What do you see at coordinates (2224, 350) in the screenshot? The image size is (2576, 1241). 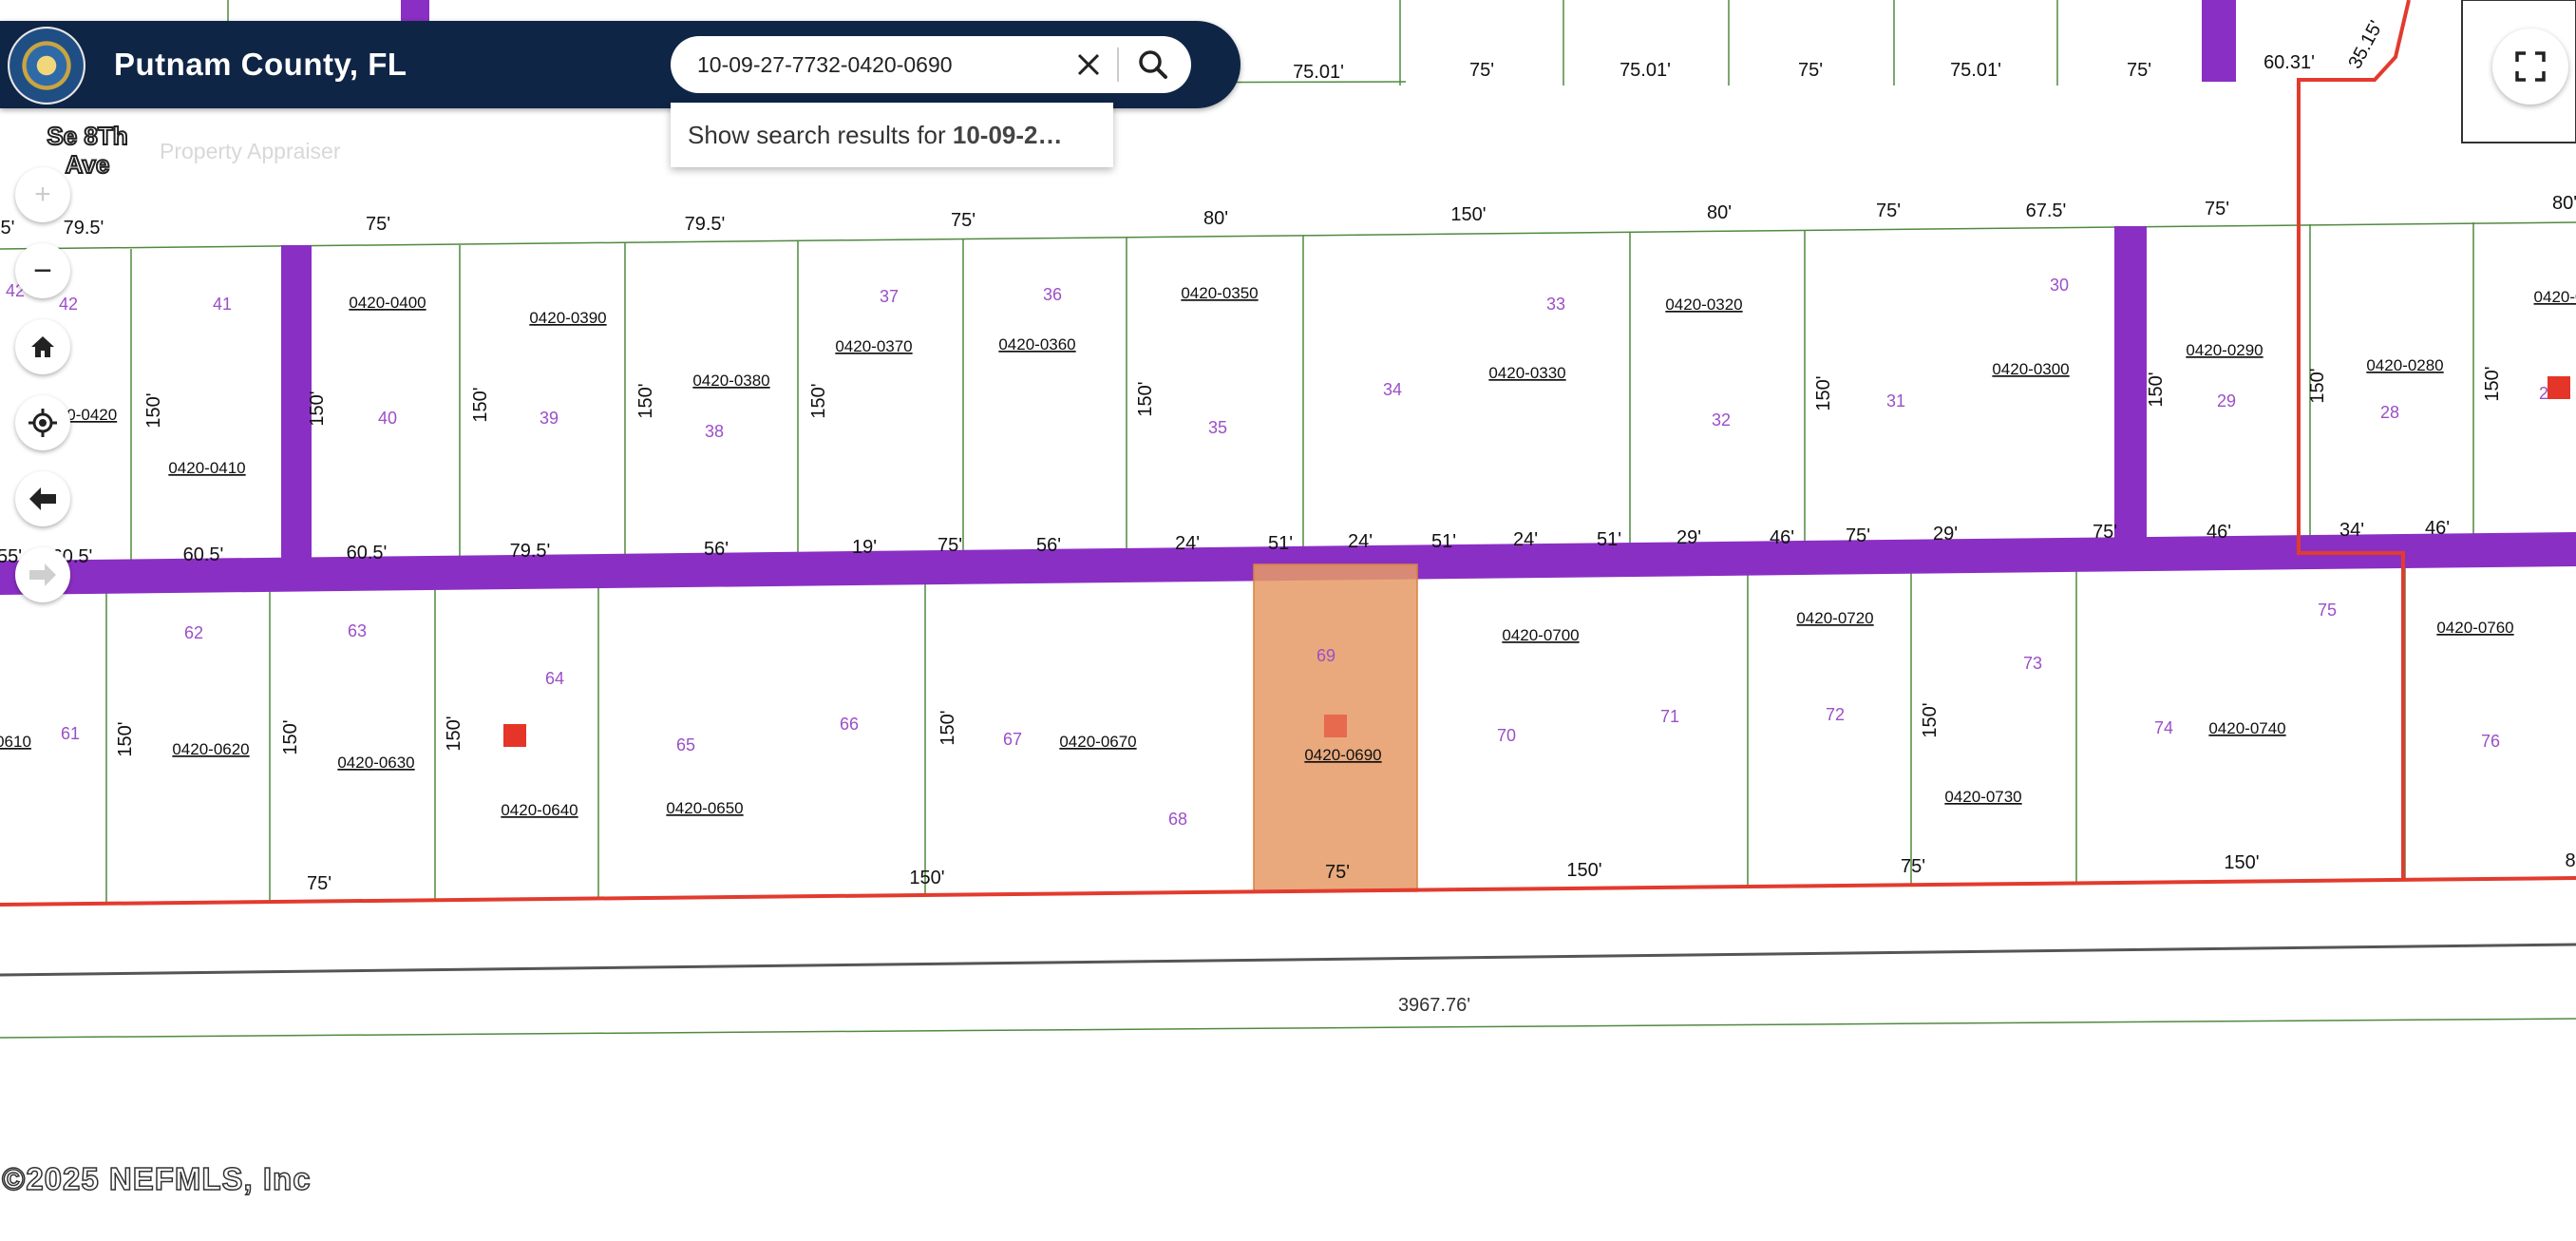 I see `parcel-id-label: 0420-0290` at bounding box center [2224, 350].